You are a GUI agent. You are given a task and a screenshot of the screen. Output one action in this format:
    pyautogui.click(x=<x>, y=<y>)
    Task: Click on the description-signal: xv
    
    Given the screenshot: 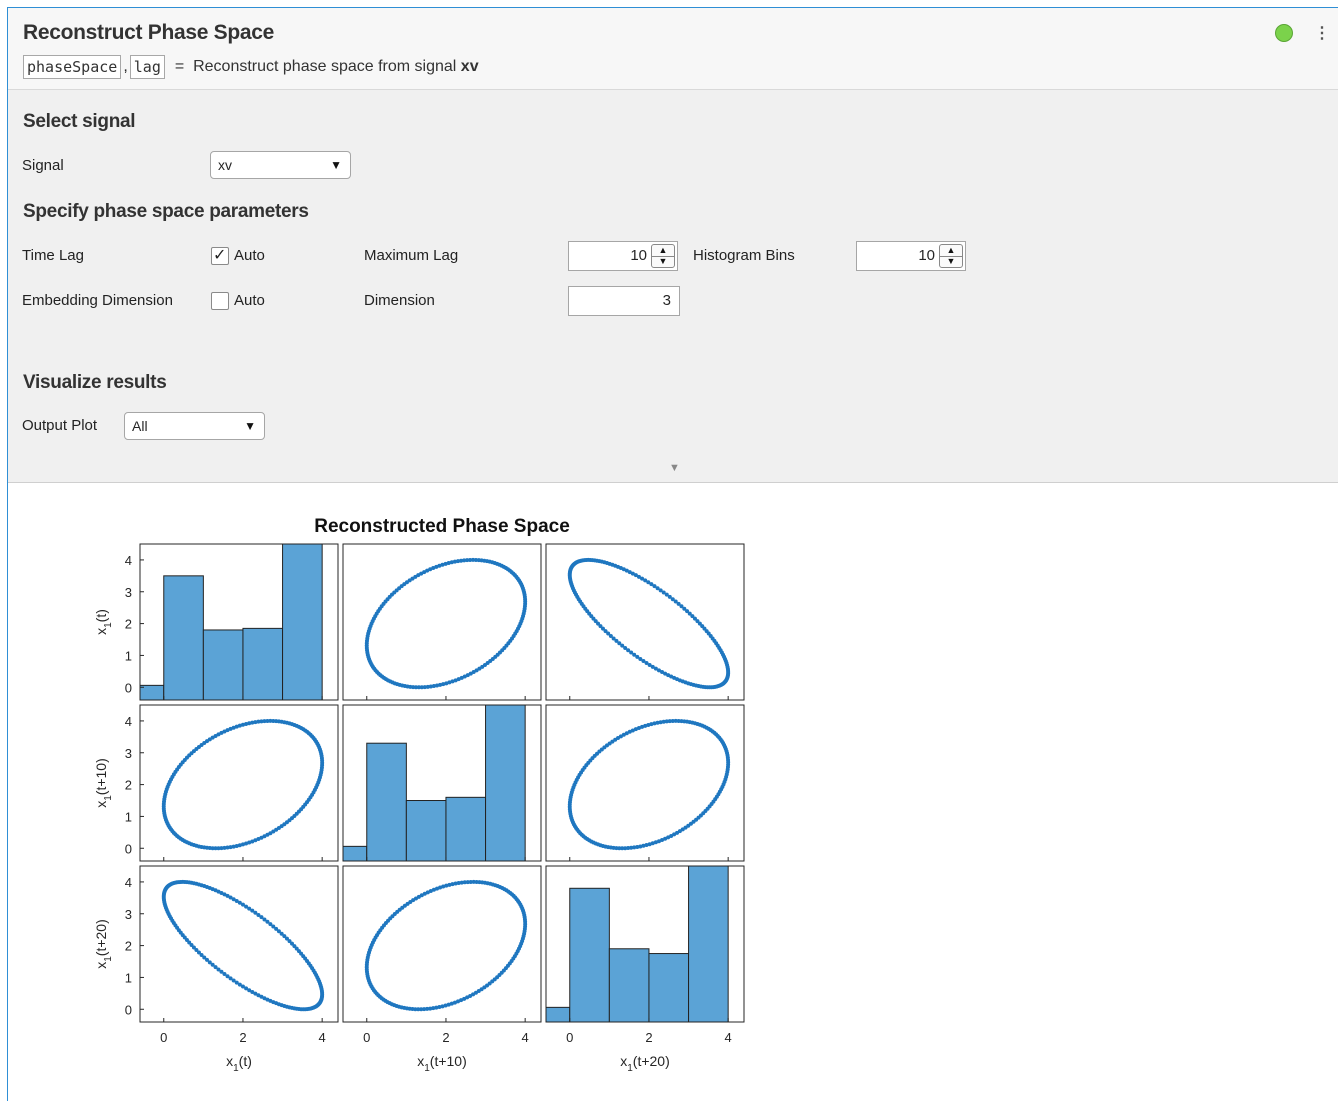 What is the action you would take?
    pyautogui.click(x=469, y=66)
    